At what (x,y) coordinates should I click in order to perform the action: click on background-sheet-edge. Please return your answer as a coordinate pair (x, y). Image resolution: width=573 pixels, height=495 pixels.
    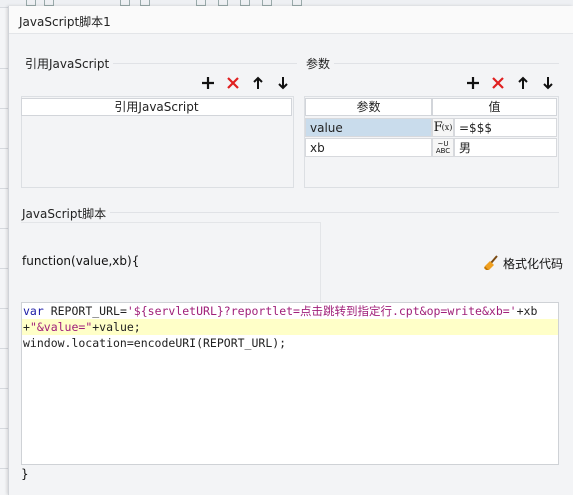
    Looking at the image, I should click on (4, 251).